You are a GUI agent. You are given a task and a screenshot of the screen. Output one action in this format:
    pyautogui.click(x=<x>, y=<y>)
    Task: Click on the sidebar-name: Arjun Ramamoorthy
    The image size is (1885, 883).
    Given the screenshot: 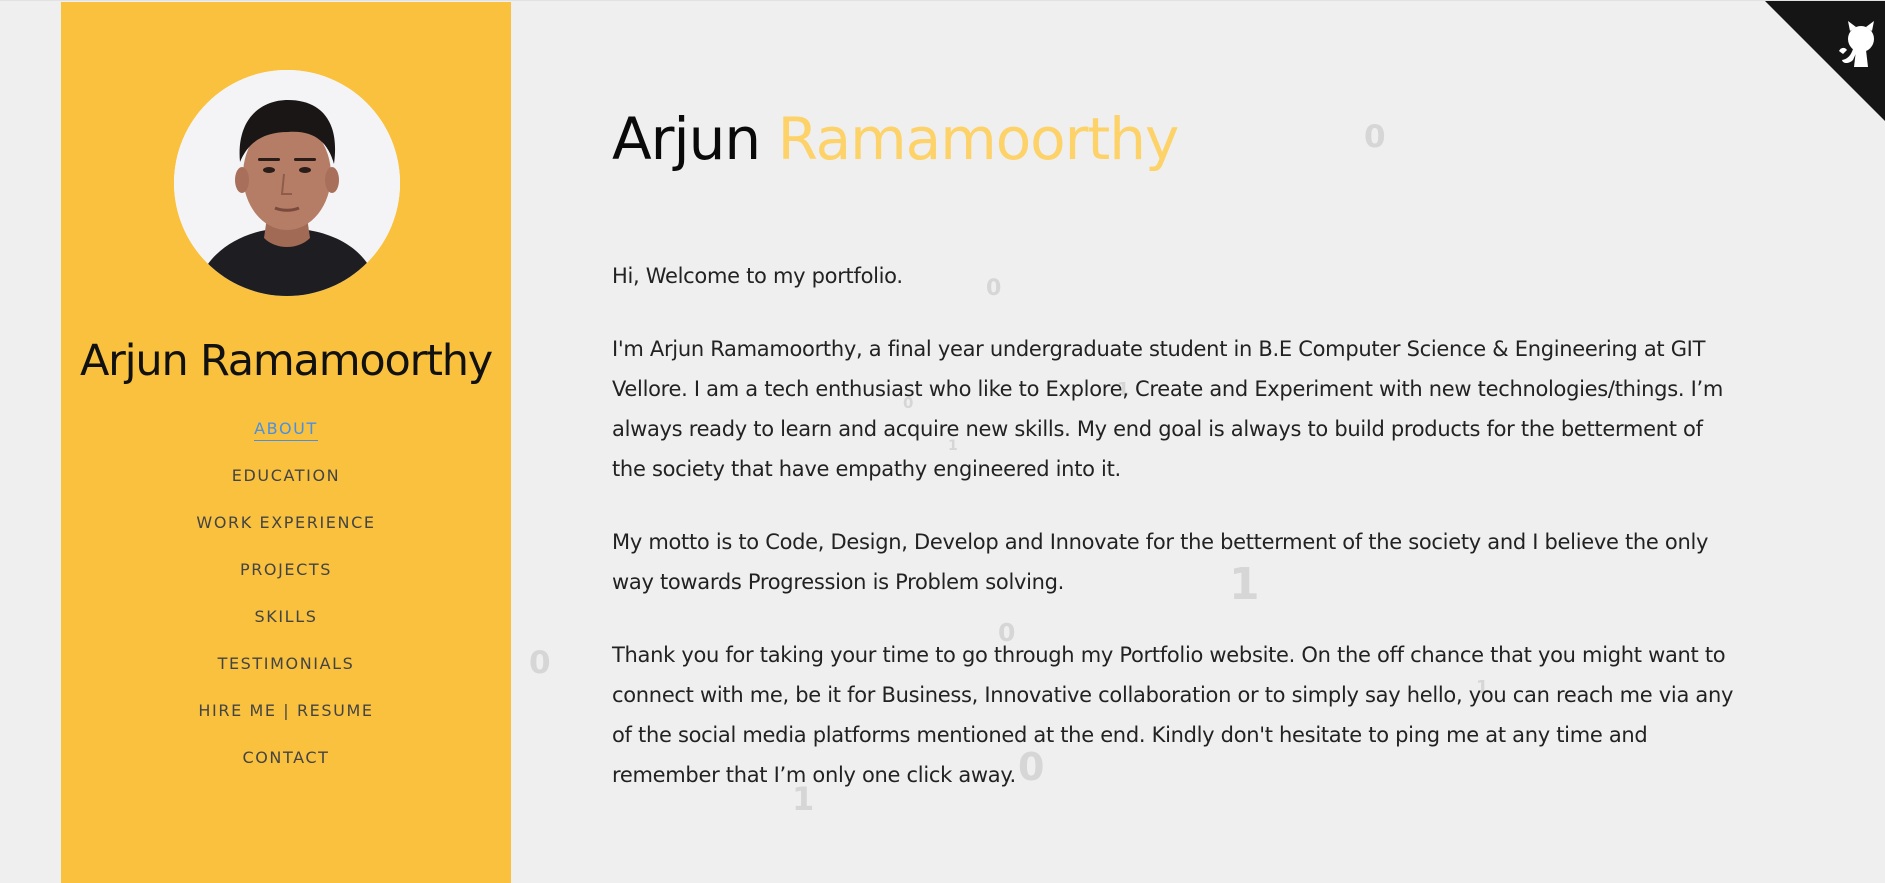 What is the action you would take?
    pyautogui.click(x=286, y=361)
    